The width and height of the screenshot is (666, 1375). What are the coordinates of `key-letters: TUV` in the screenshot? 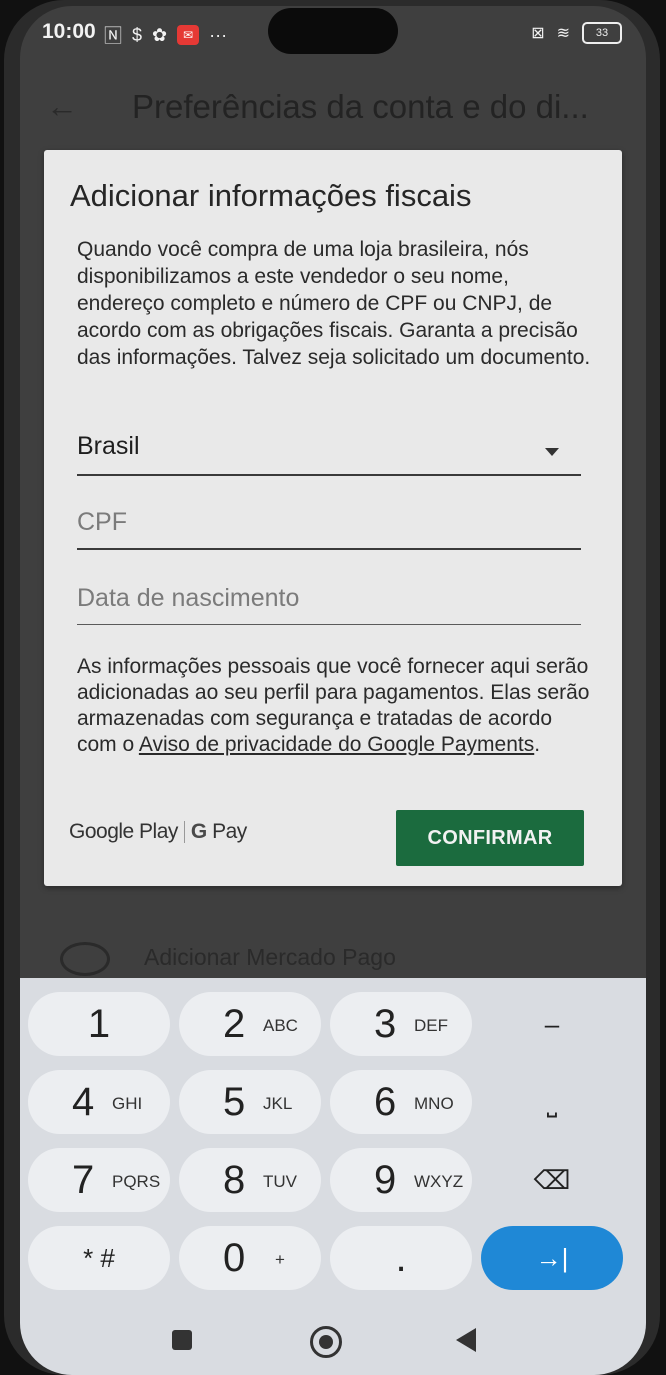 It's located at (280, 1181).